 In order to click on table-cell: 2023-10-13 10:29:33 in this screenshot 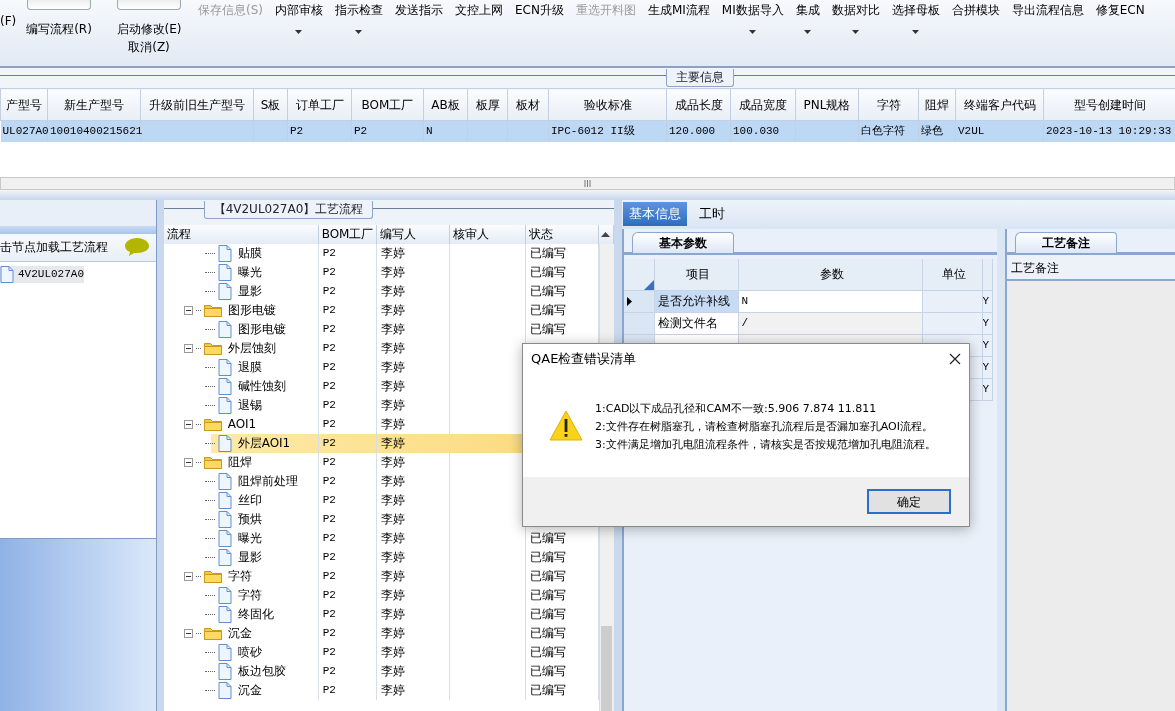, I will do `click(1109, 131)`.